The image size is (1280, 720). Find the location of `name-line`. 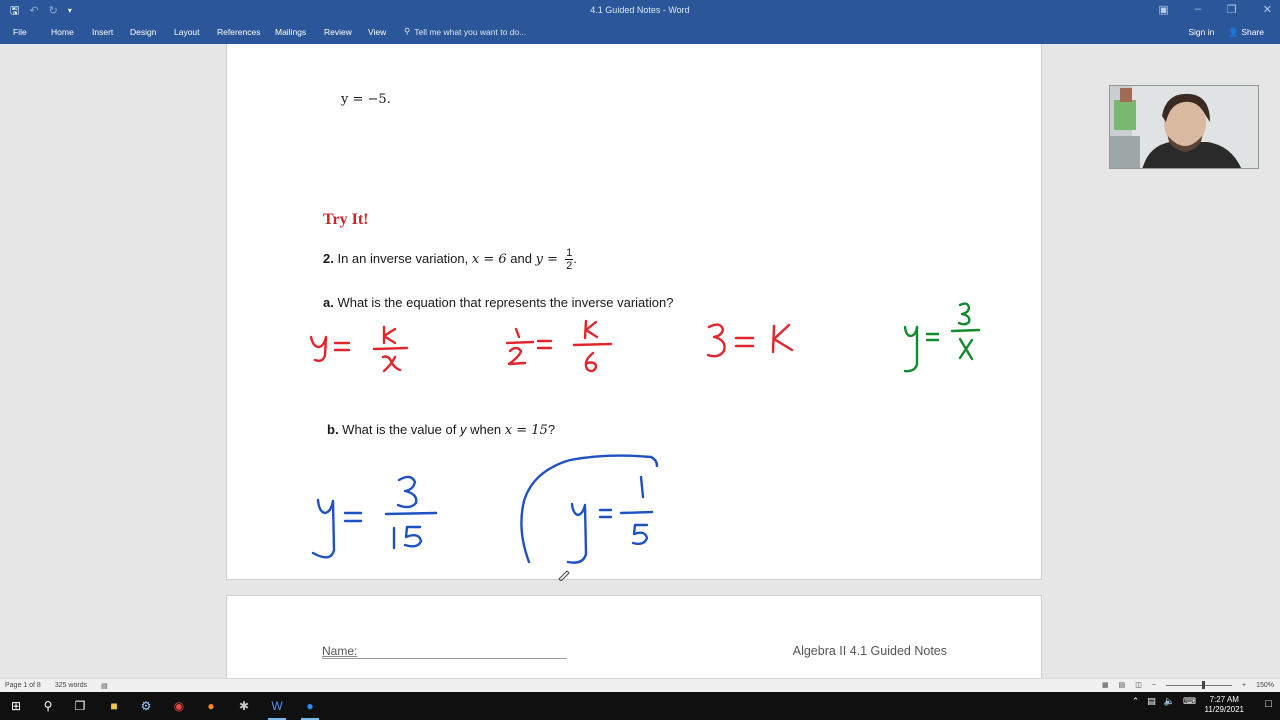

name-line is located at coordinates (444, 658).